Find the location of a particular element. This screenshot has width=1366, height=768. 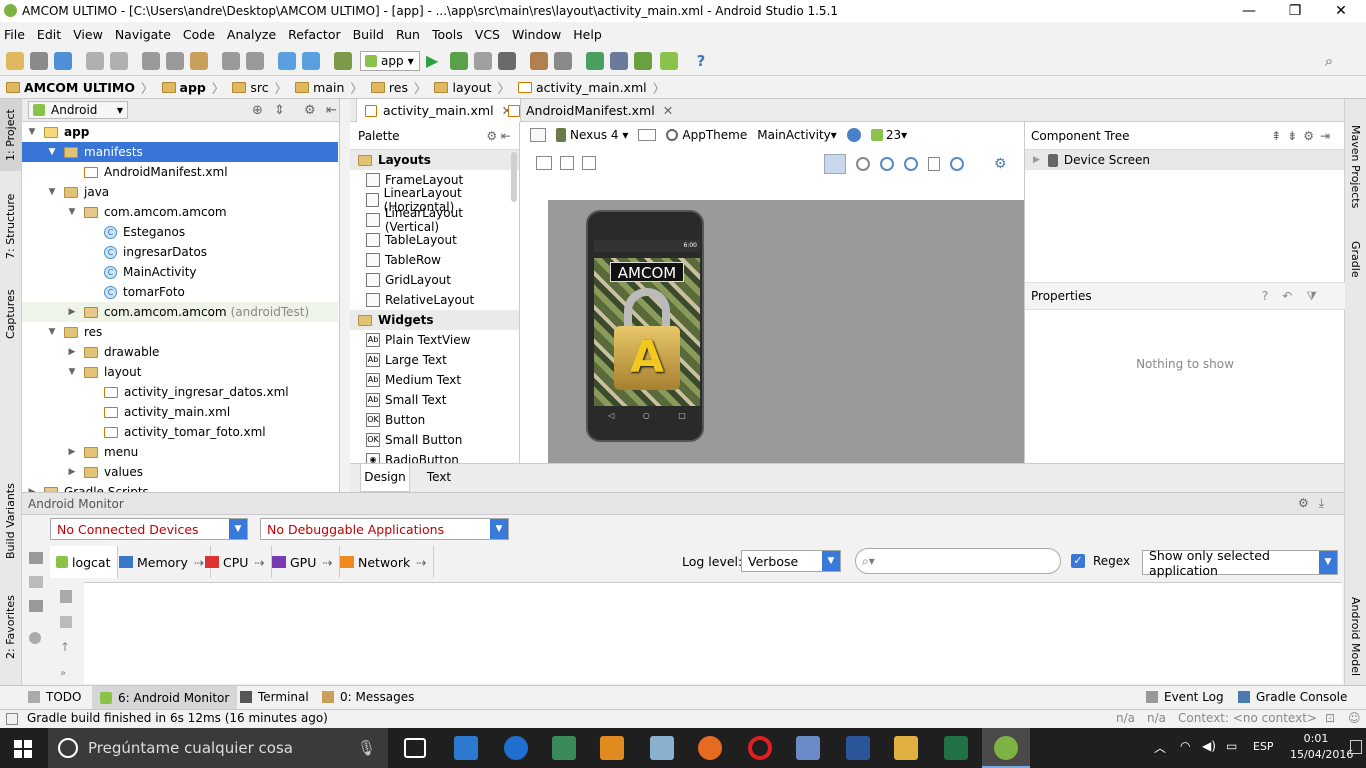

palette-item: TableRow is located at coordinates (434, 260).